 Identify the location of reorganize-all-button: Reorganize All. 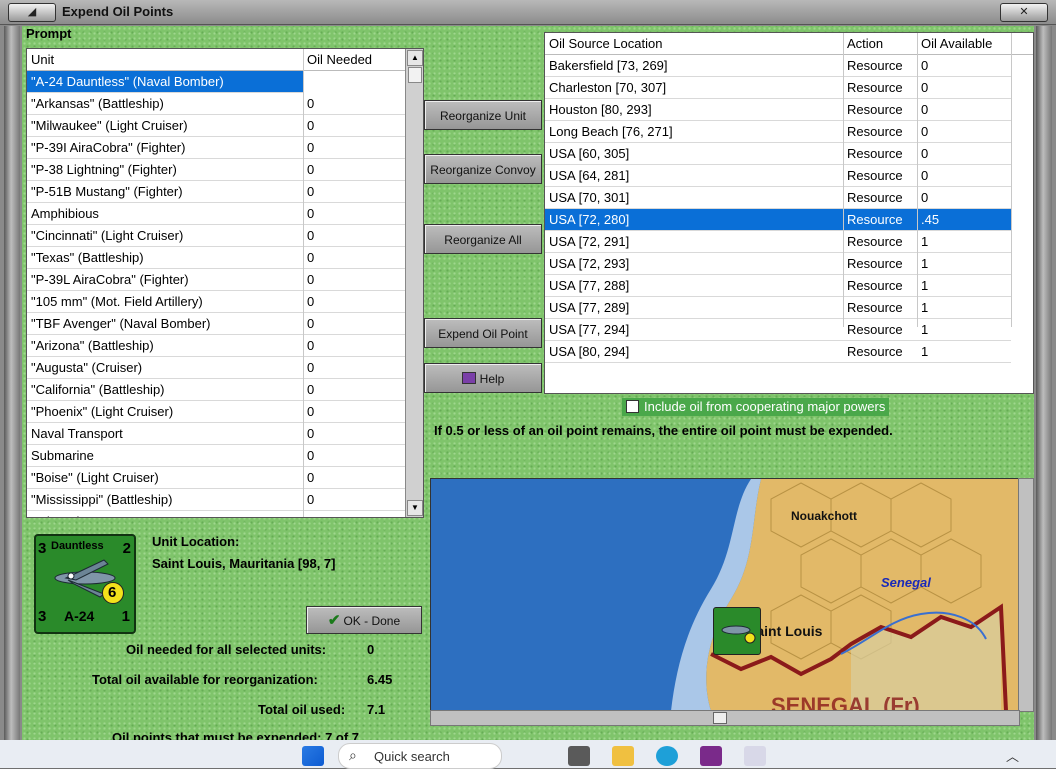
(483, 239).